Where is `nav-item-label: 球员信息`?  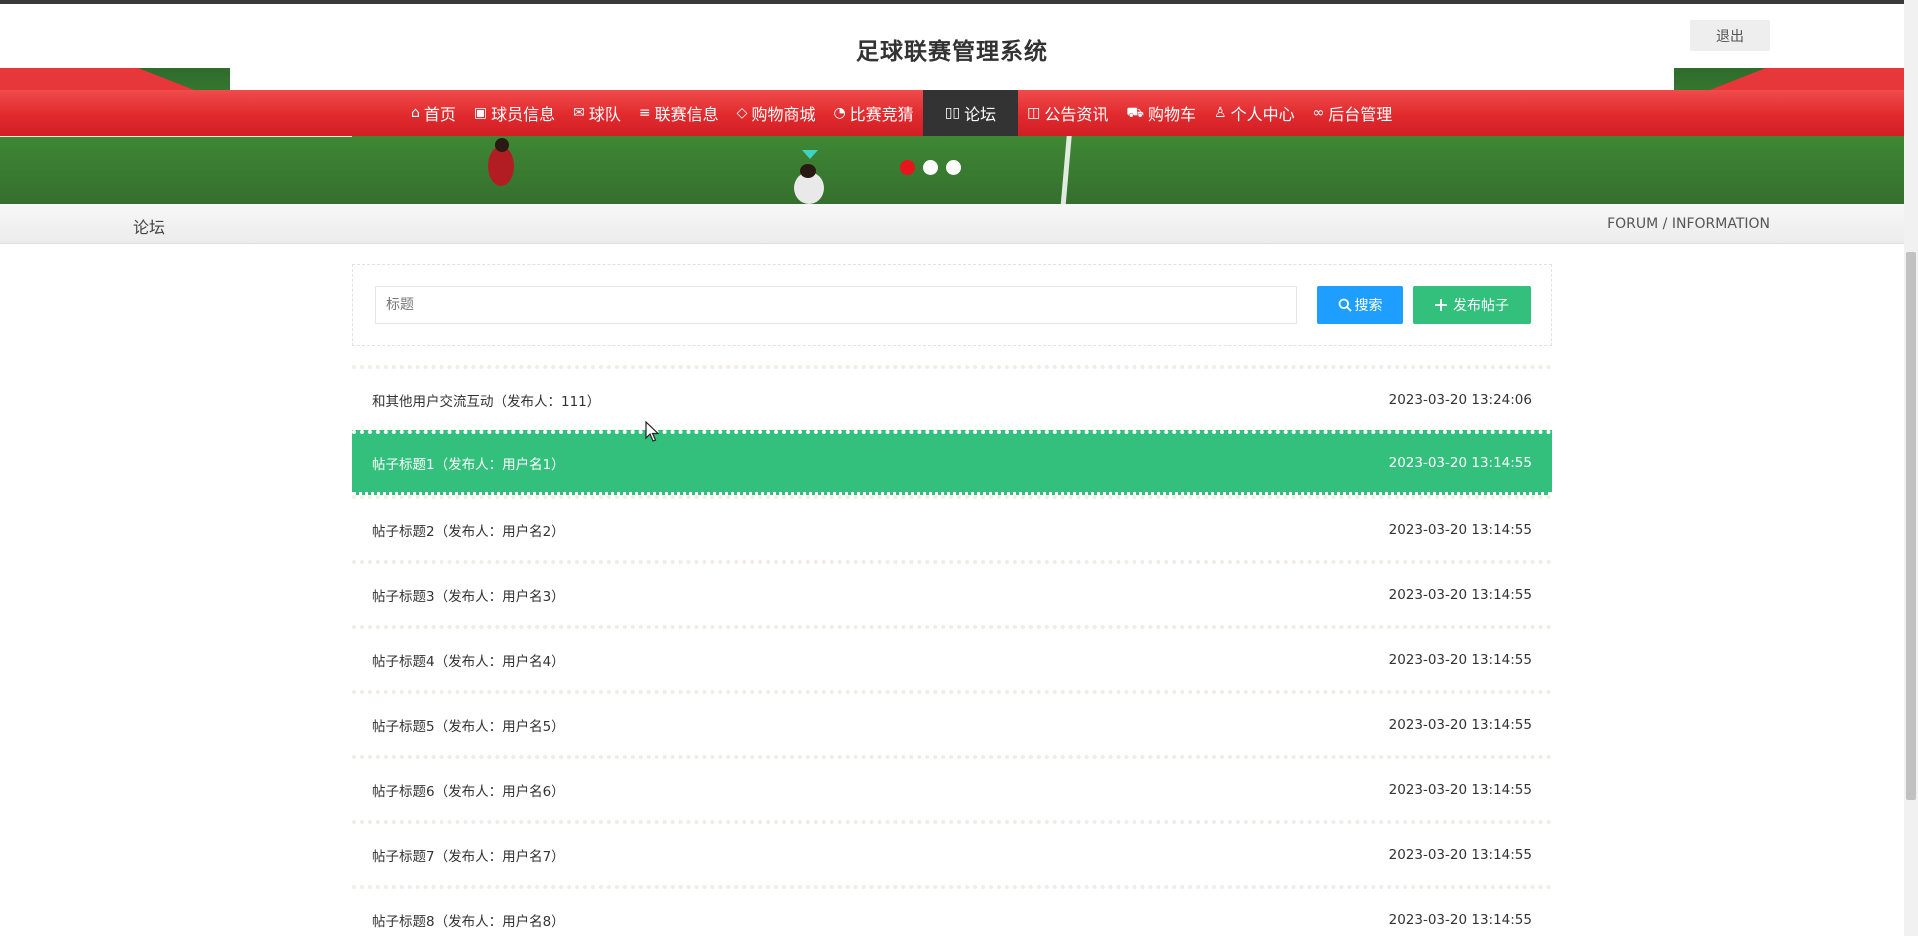 nav-item-label: 球员信息 is located at coordinates (523, 114).